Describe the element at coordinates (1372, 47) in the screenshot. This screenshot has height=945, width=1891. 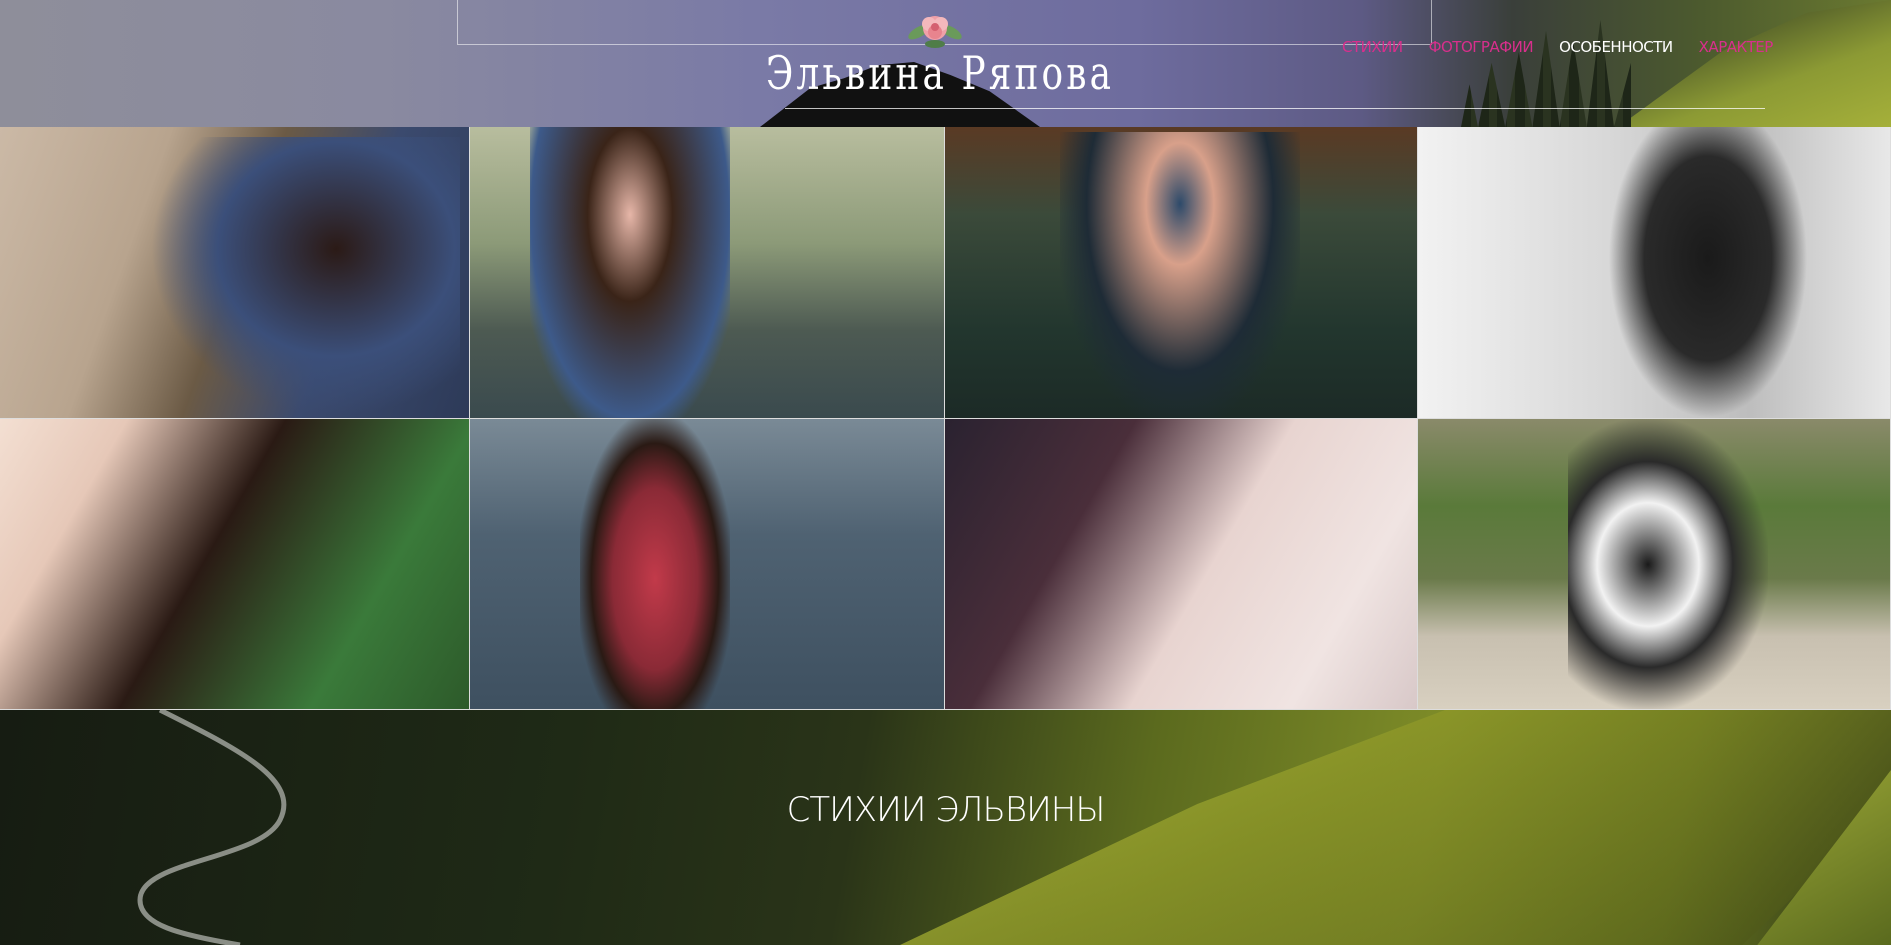
I see `nav-link-stikhii: СТИХИИ` at that location.